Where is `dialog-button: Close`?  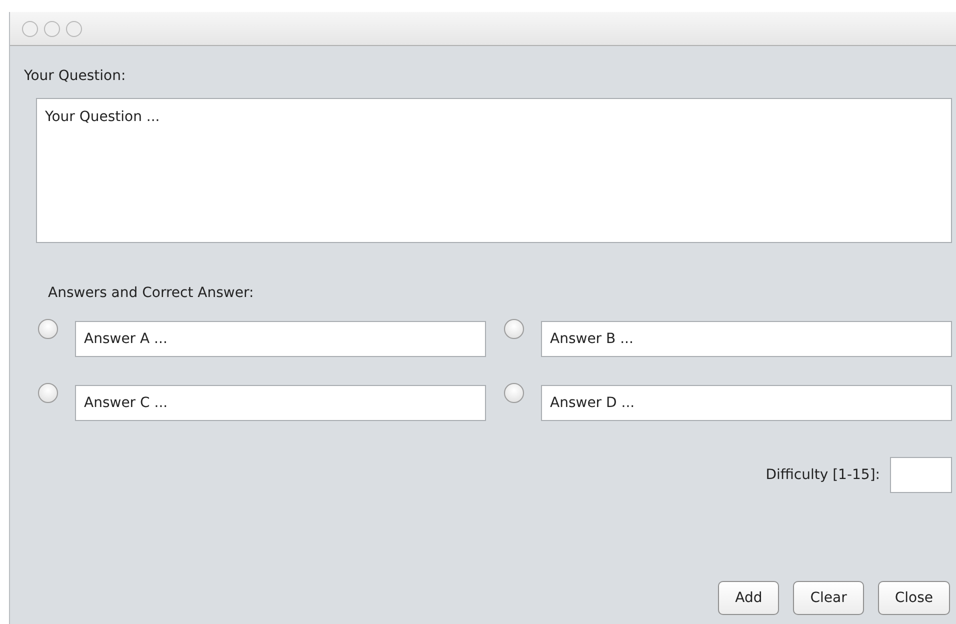
dialog-button: Close is located at coordinates (914, 598).